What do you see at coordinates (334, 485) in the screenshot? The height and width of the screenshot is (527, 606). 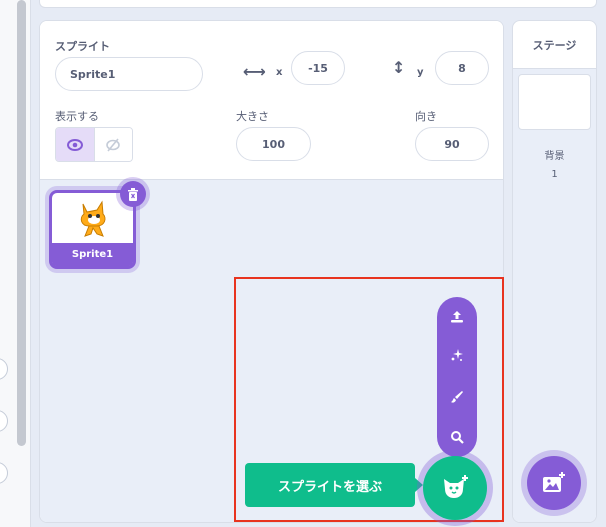 I see `choose-sprite-tooltip: スプライトを選ぶ` at bounding box center [334, 485].